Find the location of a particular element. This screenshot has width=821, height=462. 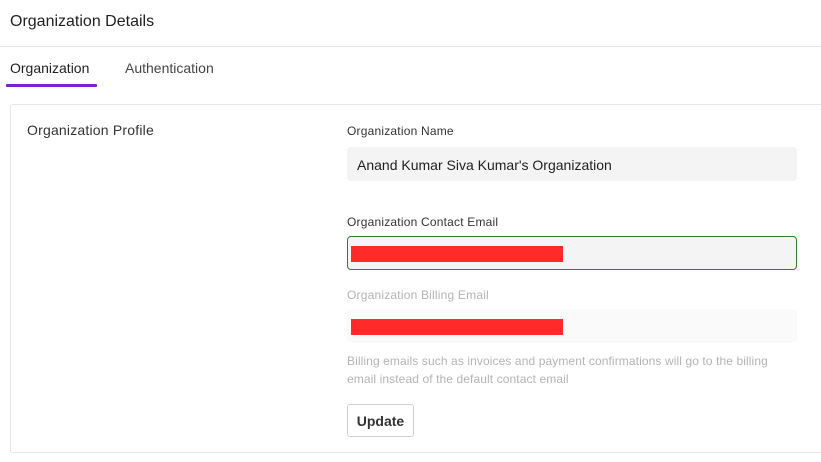

tab-bar: Organization Authentication is located at coordinates (410, 67).